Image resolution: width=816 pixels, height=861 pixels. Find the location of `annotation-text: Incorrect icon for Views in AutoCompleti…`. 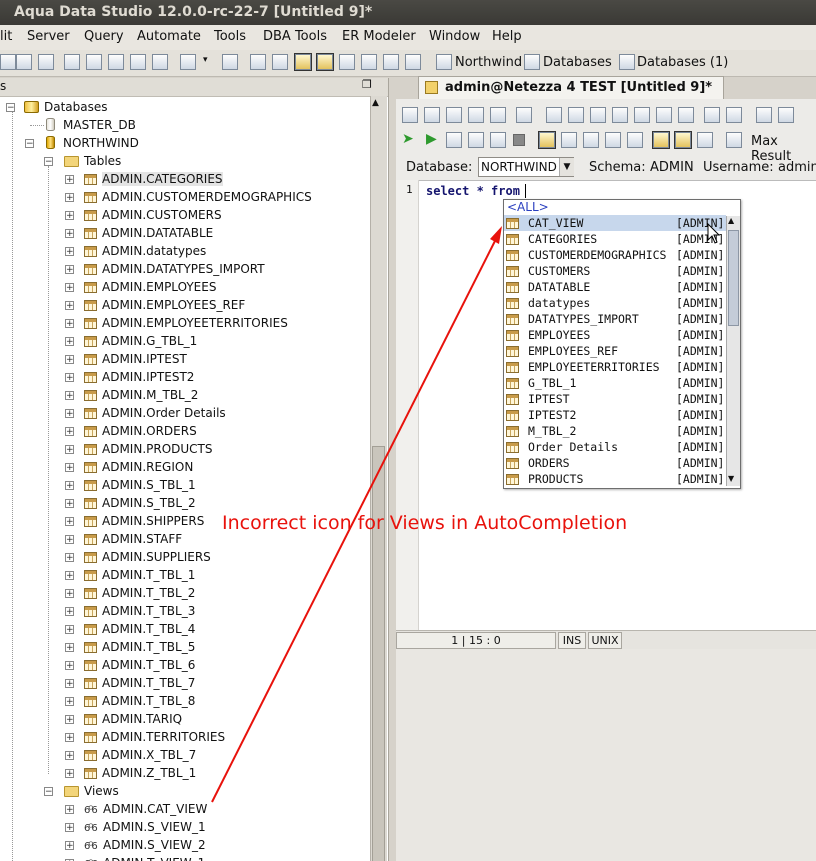

annotation-text: Incorrect icon for Views in AutoCompleti… is located at coordinates (425, 523).